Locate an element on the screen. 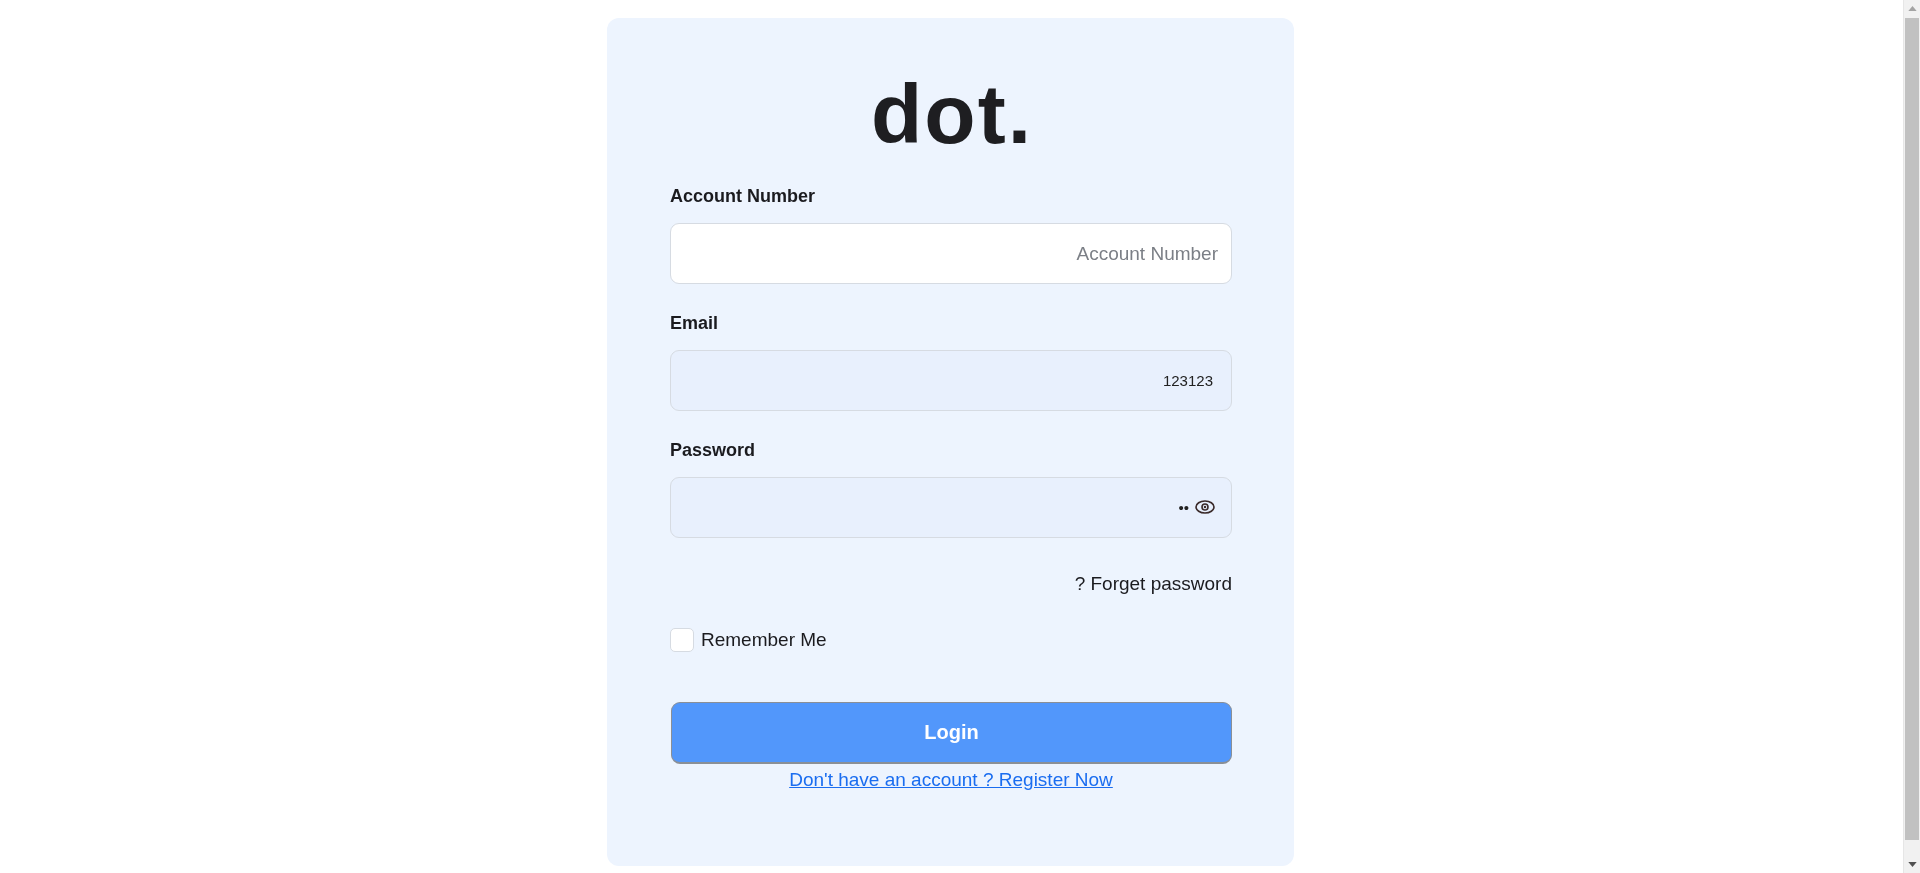 The width and height of the screenshot is (1920, 873). scrollbar-thumb is located at coordinates (1912, 429).